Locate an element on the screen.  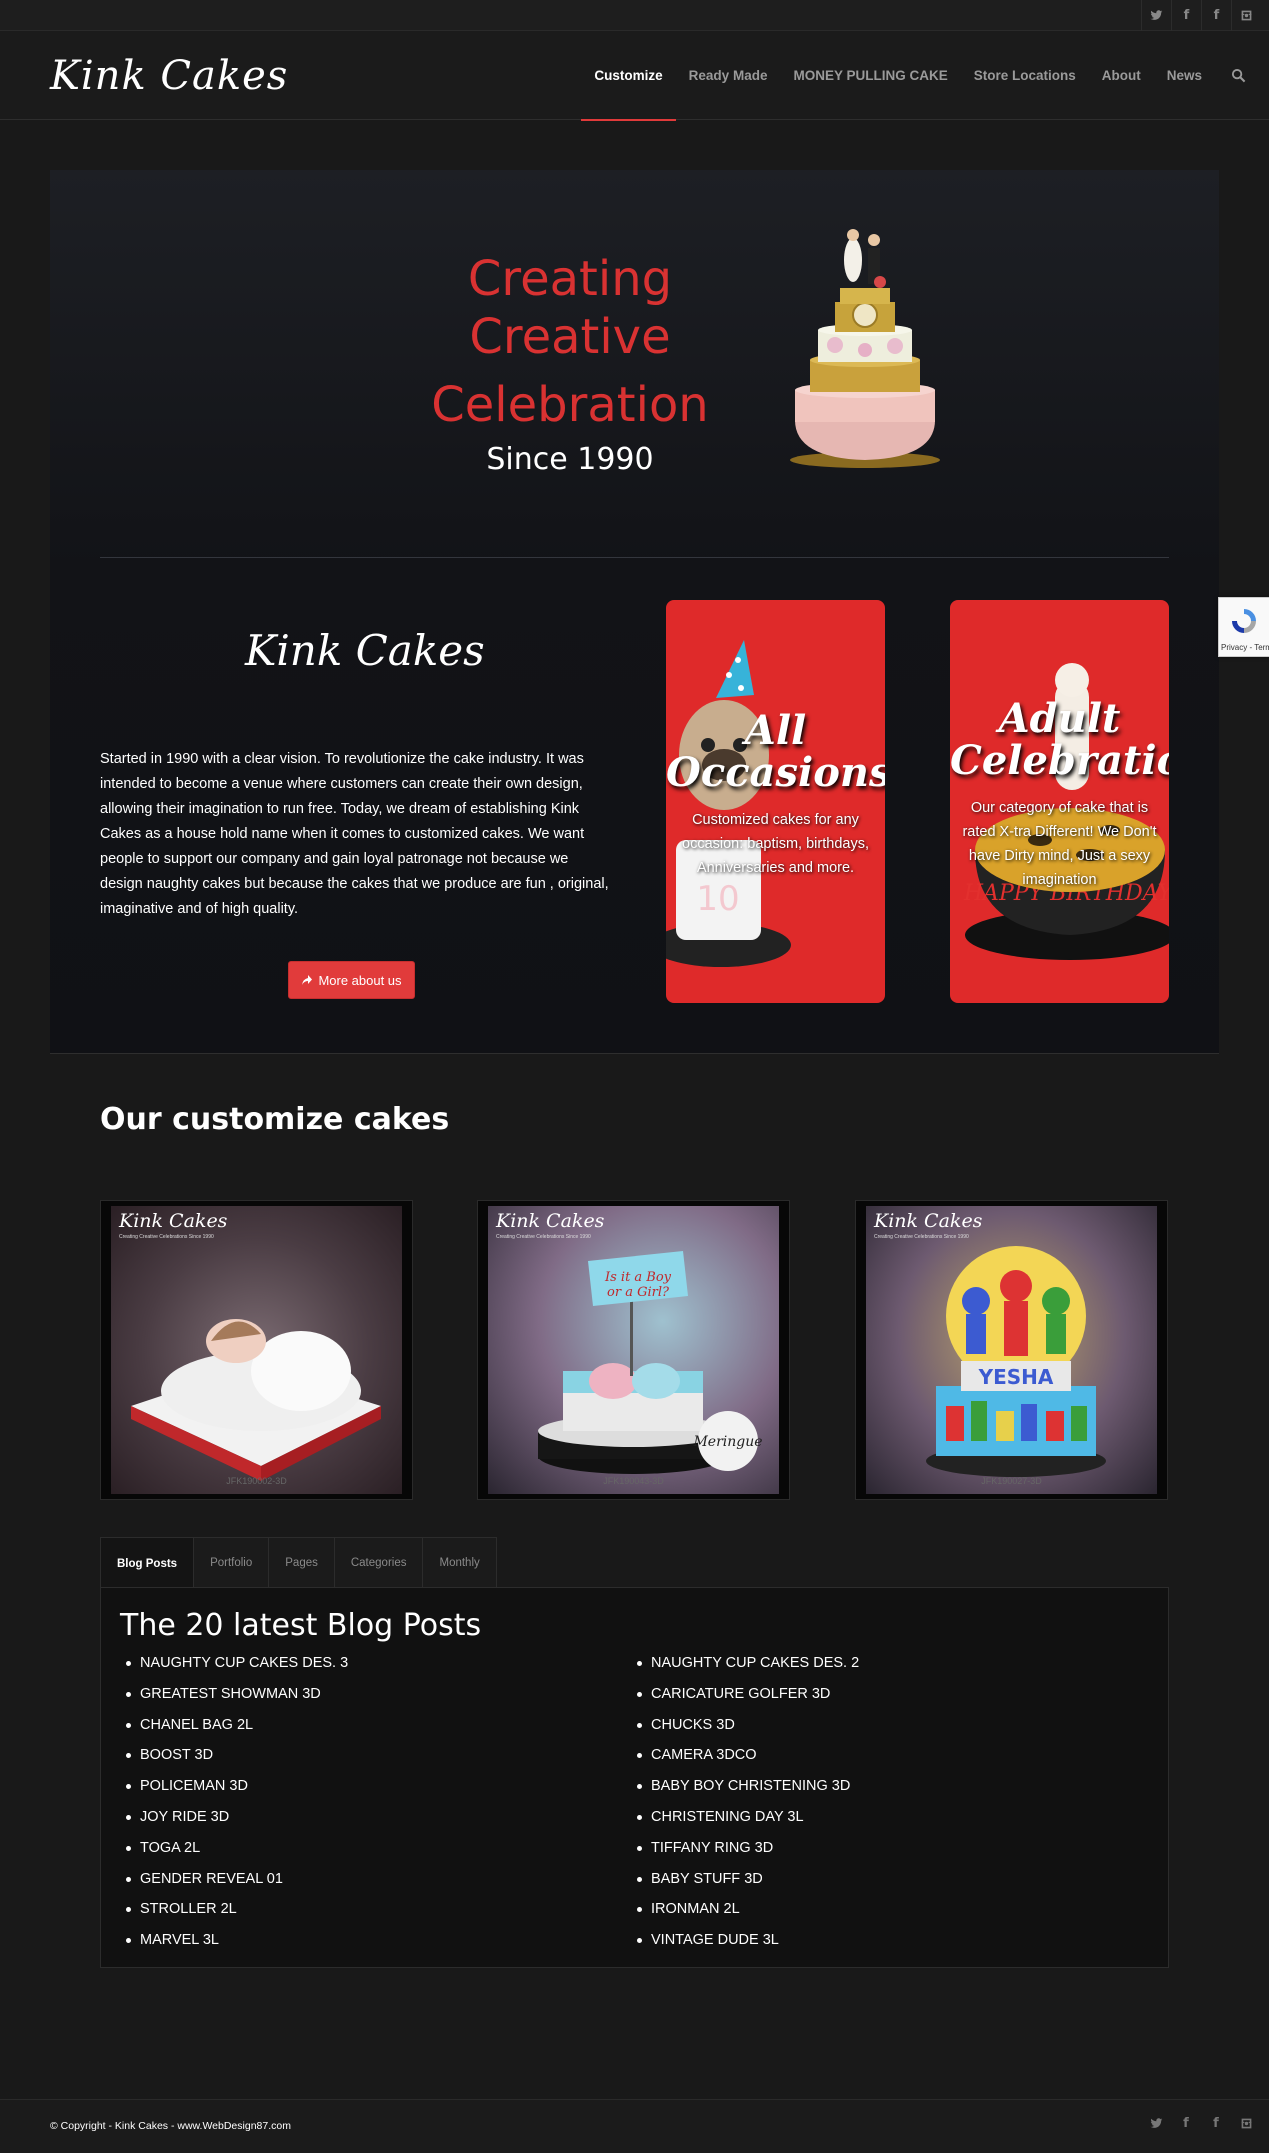
more-about-us-label: More about us is located at coordinates (360, 980).